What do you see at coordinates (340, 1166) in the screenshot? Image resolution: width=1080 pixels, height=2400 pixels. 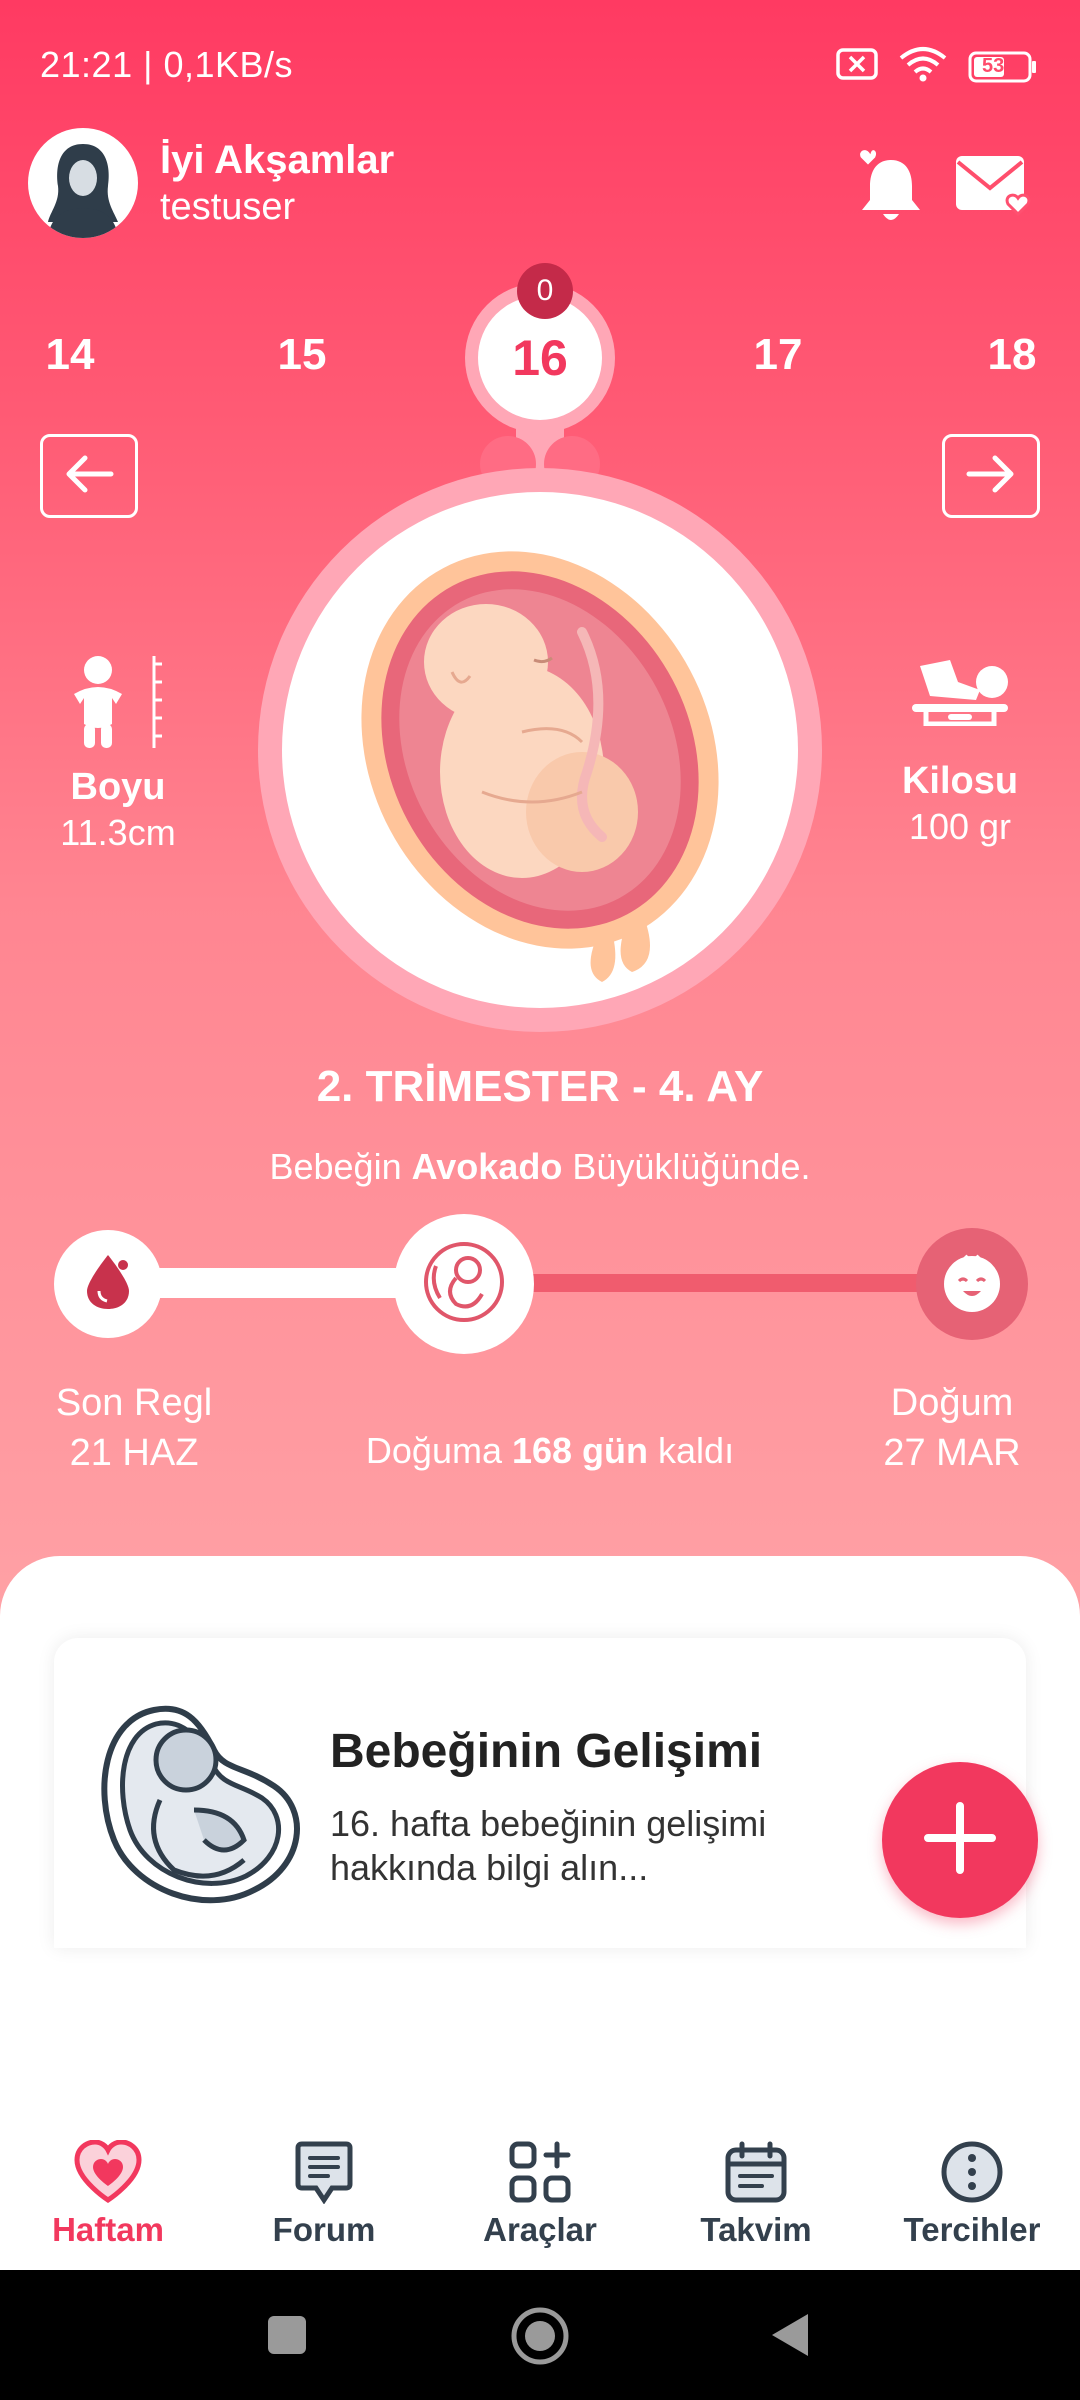 I see `size-prefix: Bebeğin` at bounding box center [340, 1166].